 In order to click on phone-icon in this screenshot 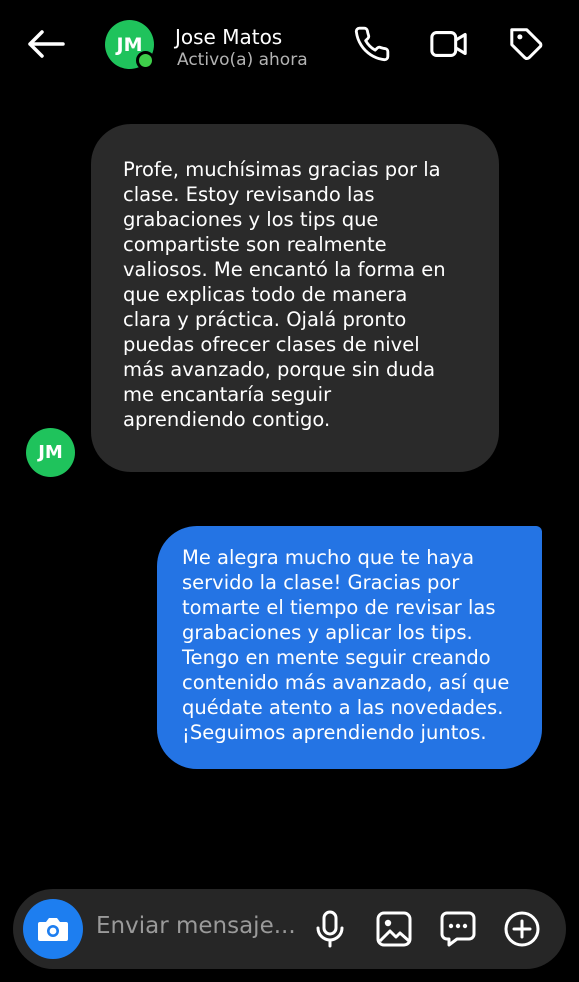, I will do `click(372, 44)`.